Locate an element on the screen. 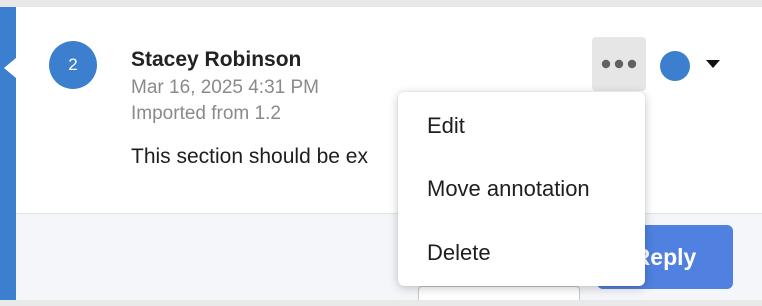  caret-down-icon is located at coordinates (713, 64).